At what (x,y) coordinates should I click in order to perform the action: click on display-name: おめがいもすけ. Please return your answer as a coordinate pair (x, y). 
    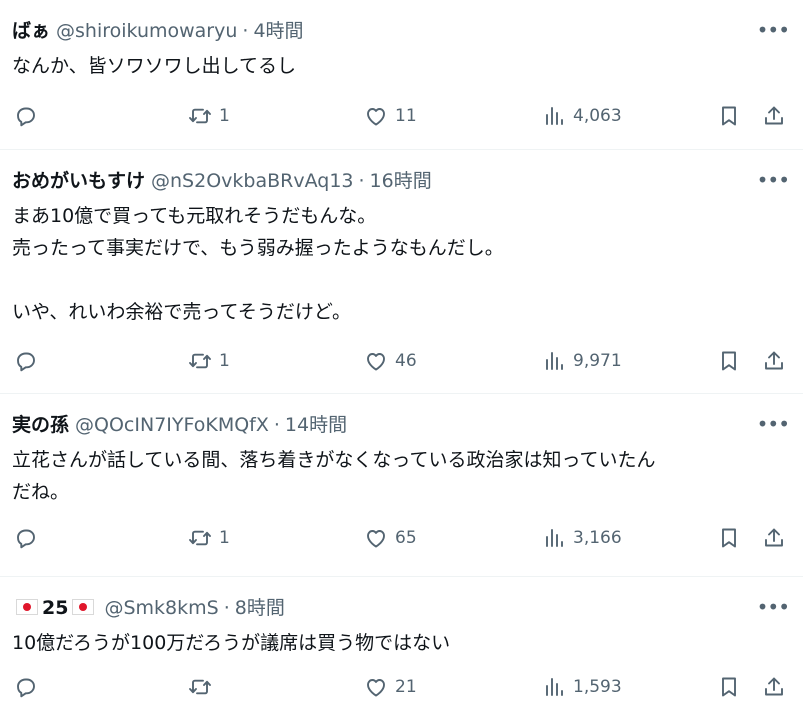
    Looking at the image, I should click on (78, 181).